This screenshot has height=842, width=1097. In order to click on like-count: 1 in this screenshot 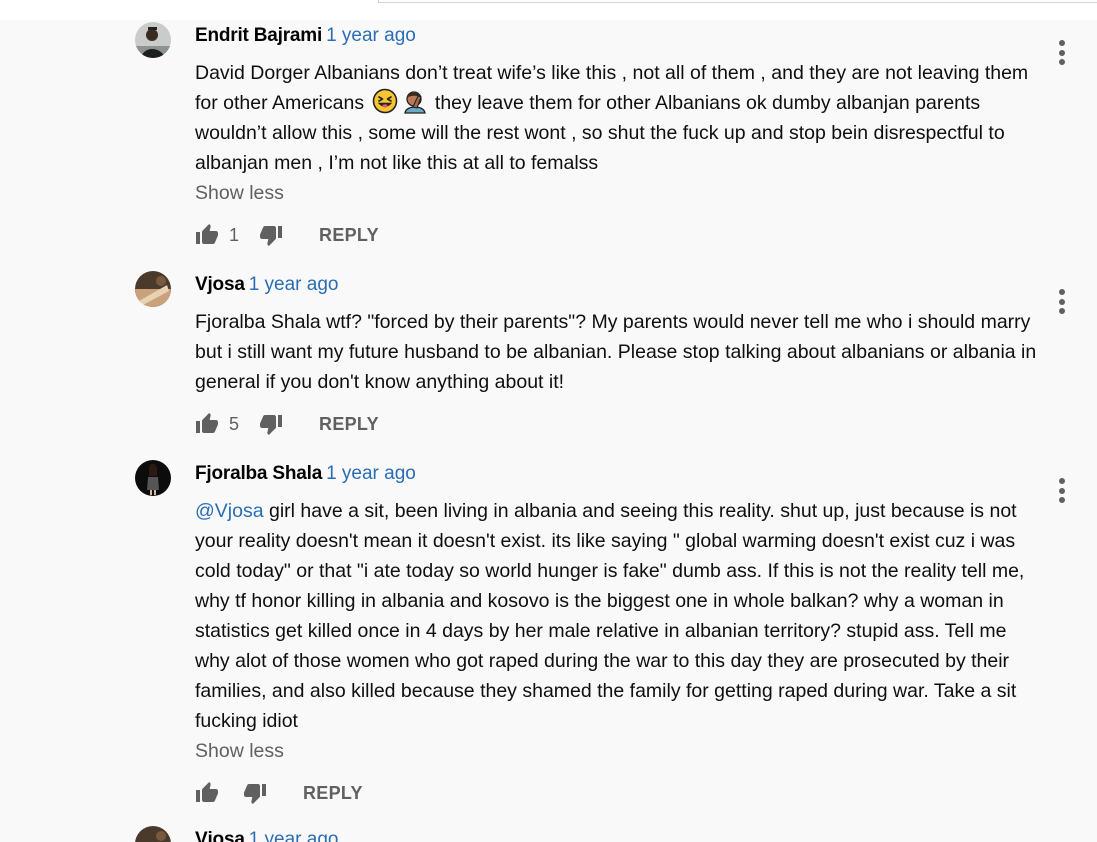, I will do `click(234, 234)`.